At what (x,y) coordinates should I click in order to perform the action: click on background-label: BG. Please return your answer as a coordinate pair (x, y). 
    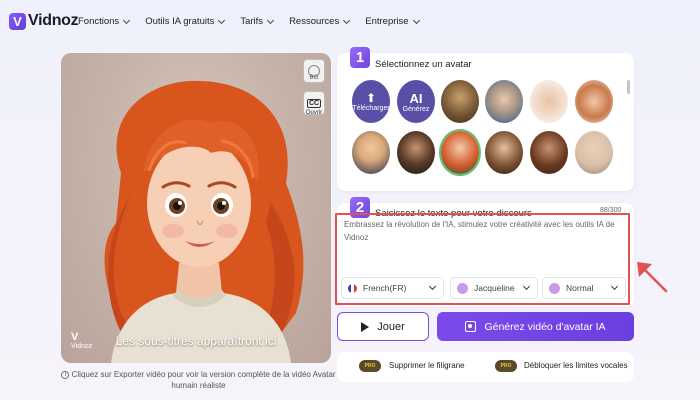
    Looking at the image, I should click on (314, 78).